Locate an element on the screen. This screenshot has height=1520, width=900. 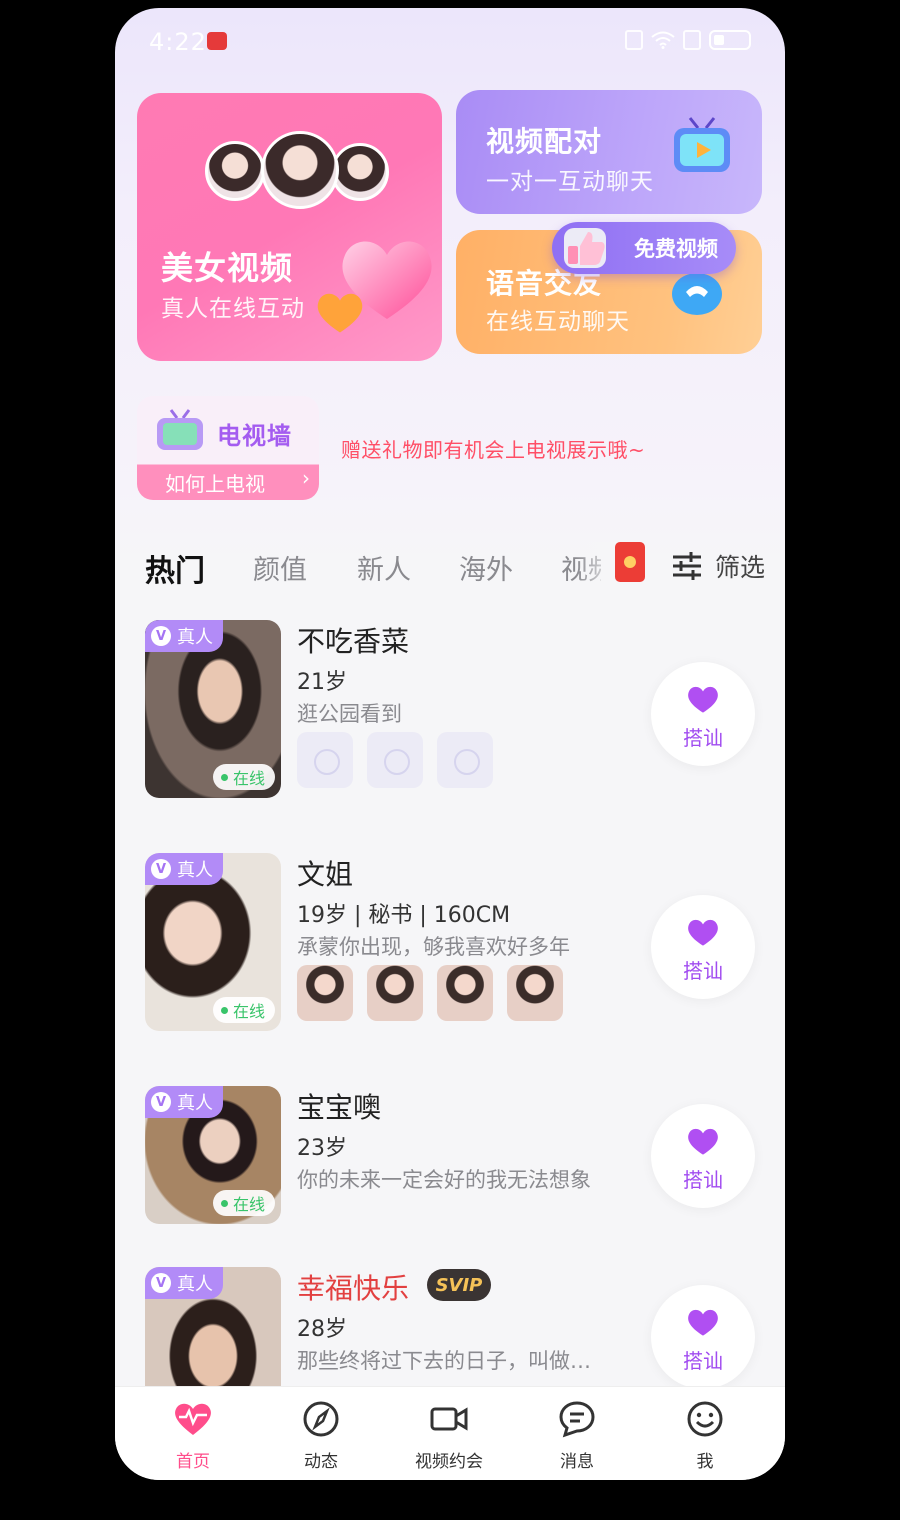
vibrate-icon is located at coordinates (634, 40).